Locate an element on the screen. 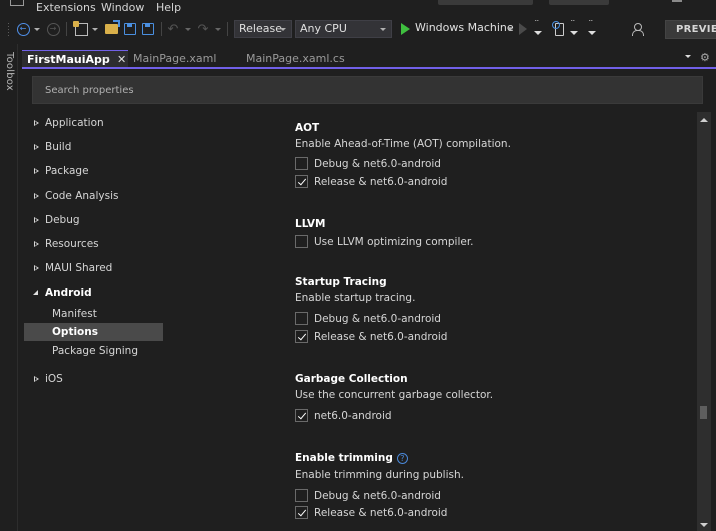 The image size is (716, 531). back-dropdown is located at coordinates (37, 29).